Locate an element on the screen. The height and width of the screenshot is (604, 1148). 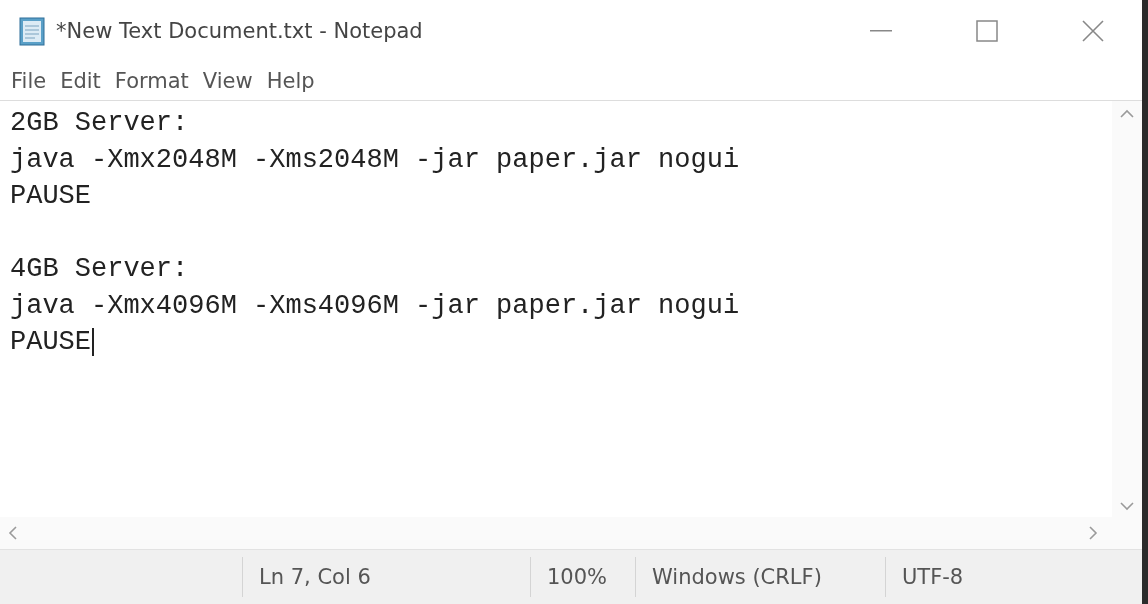
close-icon is located at coordinates (1093, 31).